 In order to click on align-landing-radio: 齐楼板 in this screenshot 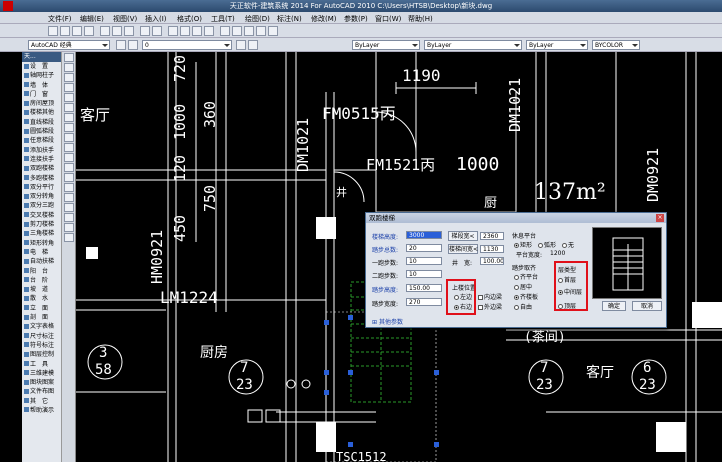, I will do `click(526, 296)`.